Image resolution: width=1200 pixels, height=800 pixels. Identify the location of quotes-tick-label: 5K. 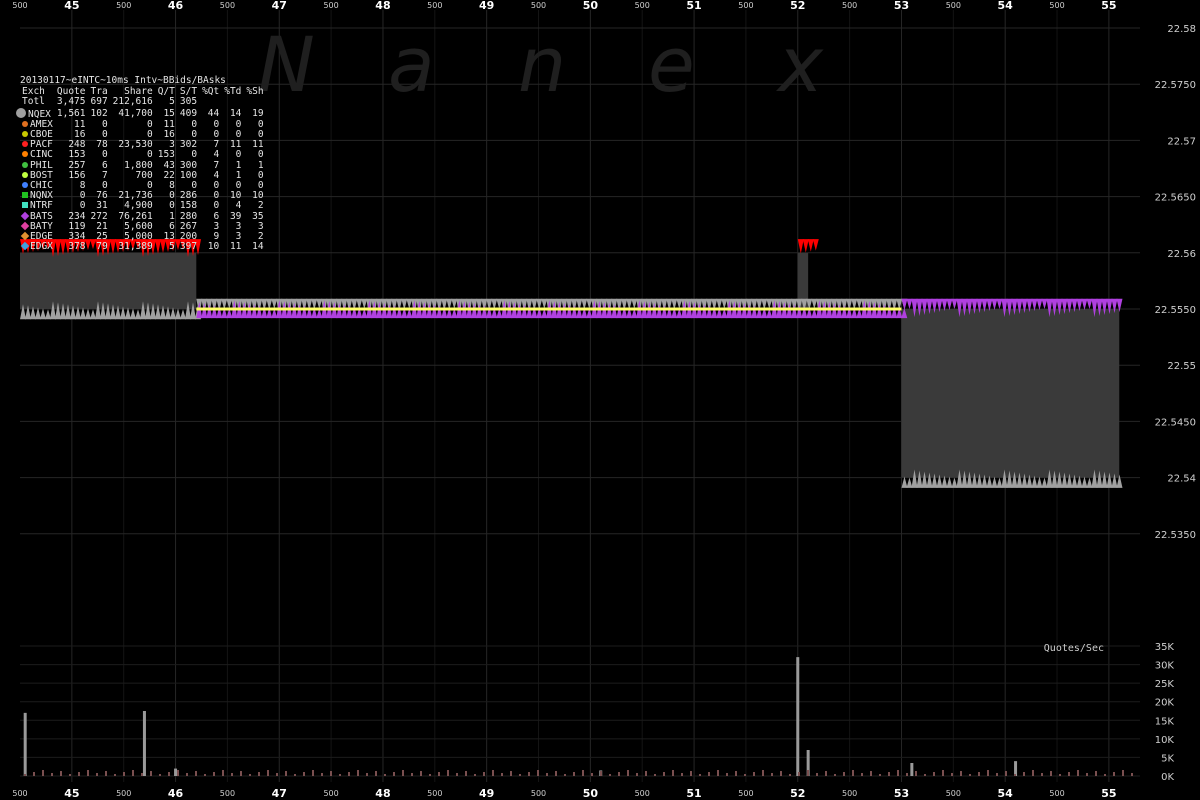
(1167, 758).